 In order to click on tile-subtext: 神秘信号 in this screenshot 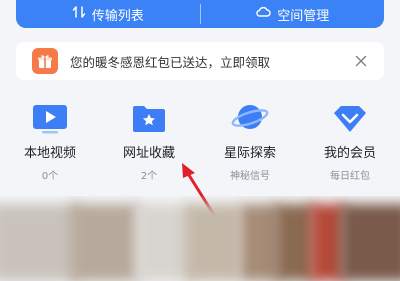, I will do `click(250, 176)`.